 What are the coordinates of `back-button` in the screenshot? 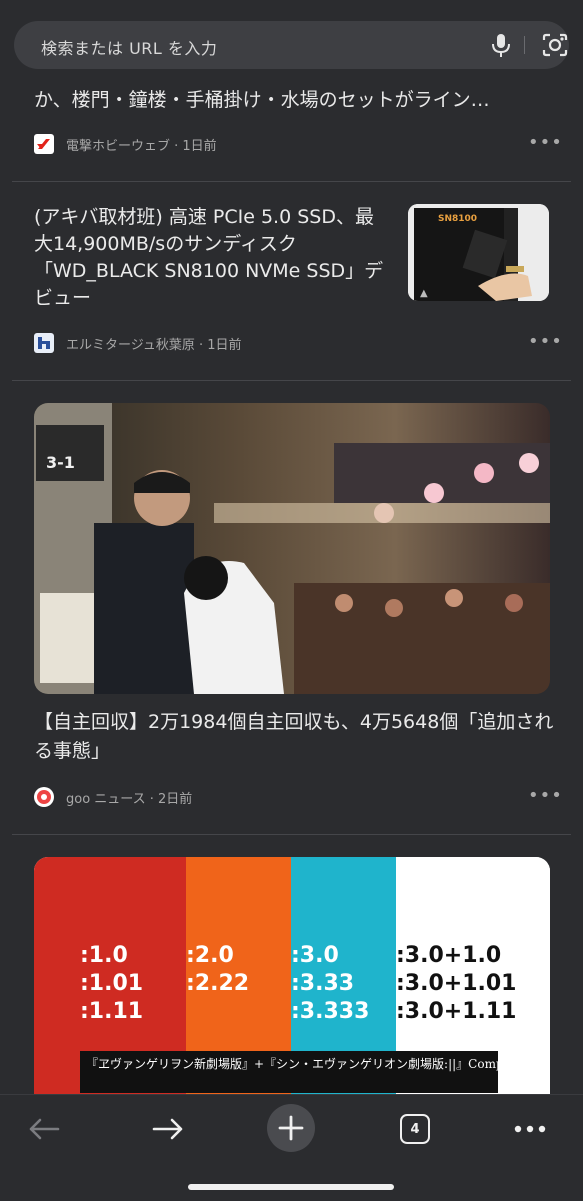 It's located at (44, 1129).